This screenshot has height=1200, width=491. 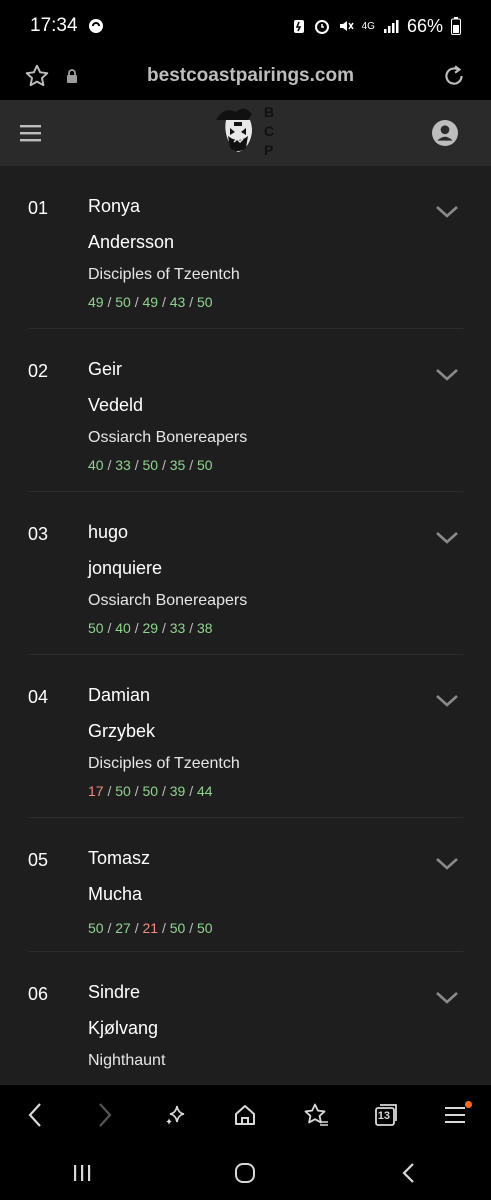 I want to click on player-first-name: Tomasz, so click(x=119, y=858).